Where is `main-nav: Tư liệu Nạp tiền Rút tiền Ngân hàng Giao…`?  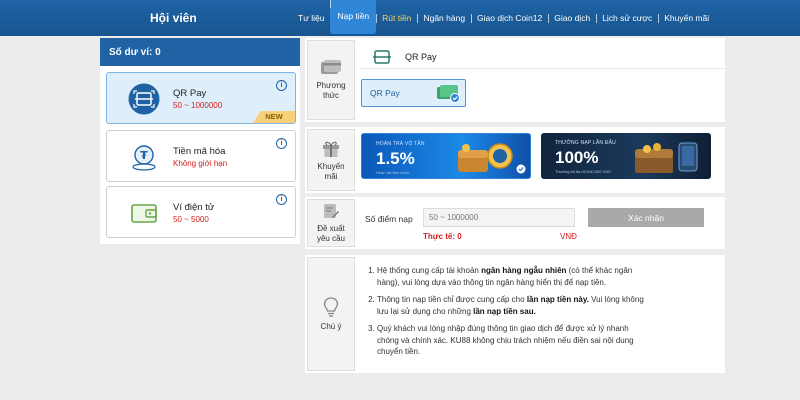
main-nav: Tư liệu Nạp tiền Rút tiền Ngân hàng Giao… is located at coordinates (503, 18).